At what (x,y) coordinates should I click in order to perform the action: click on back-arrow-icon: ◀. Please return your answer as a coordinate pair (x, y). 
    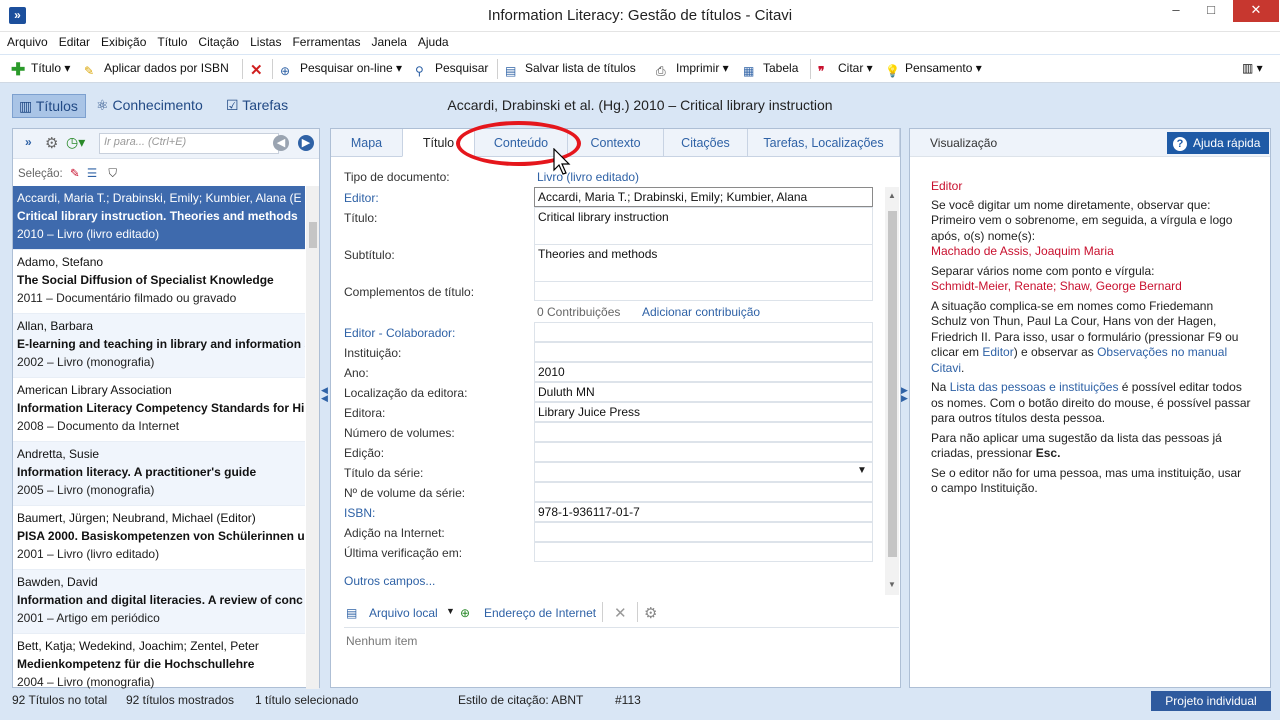
    Looking at the image, I should click on (281, 143).